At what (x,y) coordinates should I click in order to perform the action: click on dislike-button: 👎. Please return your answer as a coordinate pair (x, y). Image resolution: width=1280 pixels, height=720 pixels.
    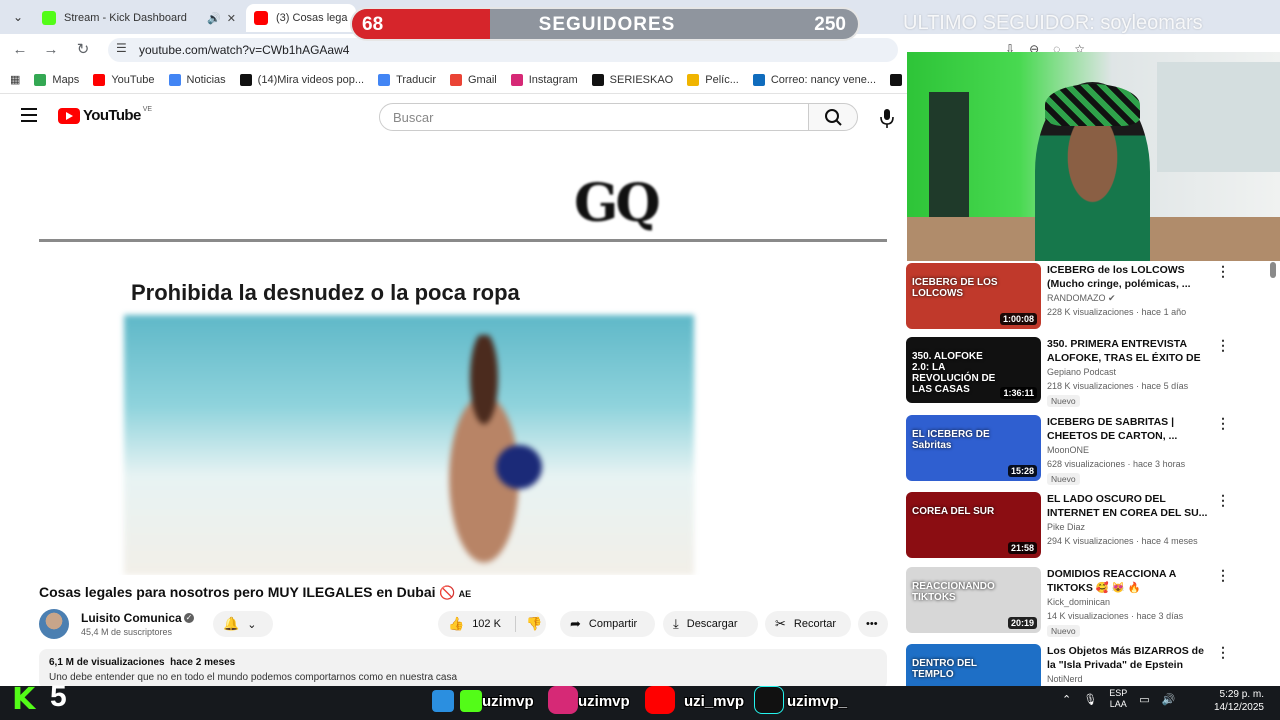
    Looking at the image, I should click on (528, 624).